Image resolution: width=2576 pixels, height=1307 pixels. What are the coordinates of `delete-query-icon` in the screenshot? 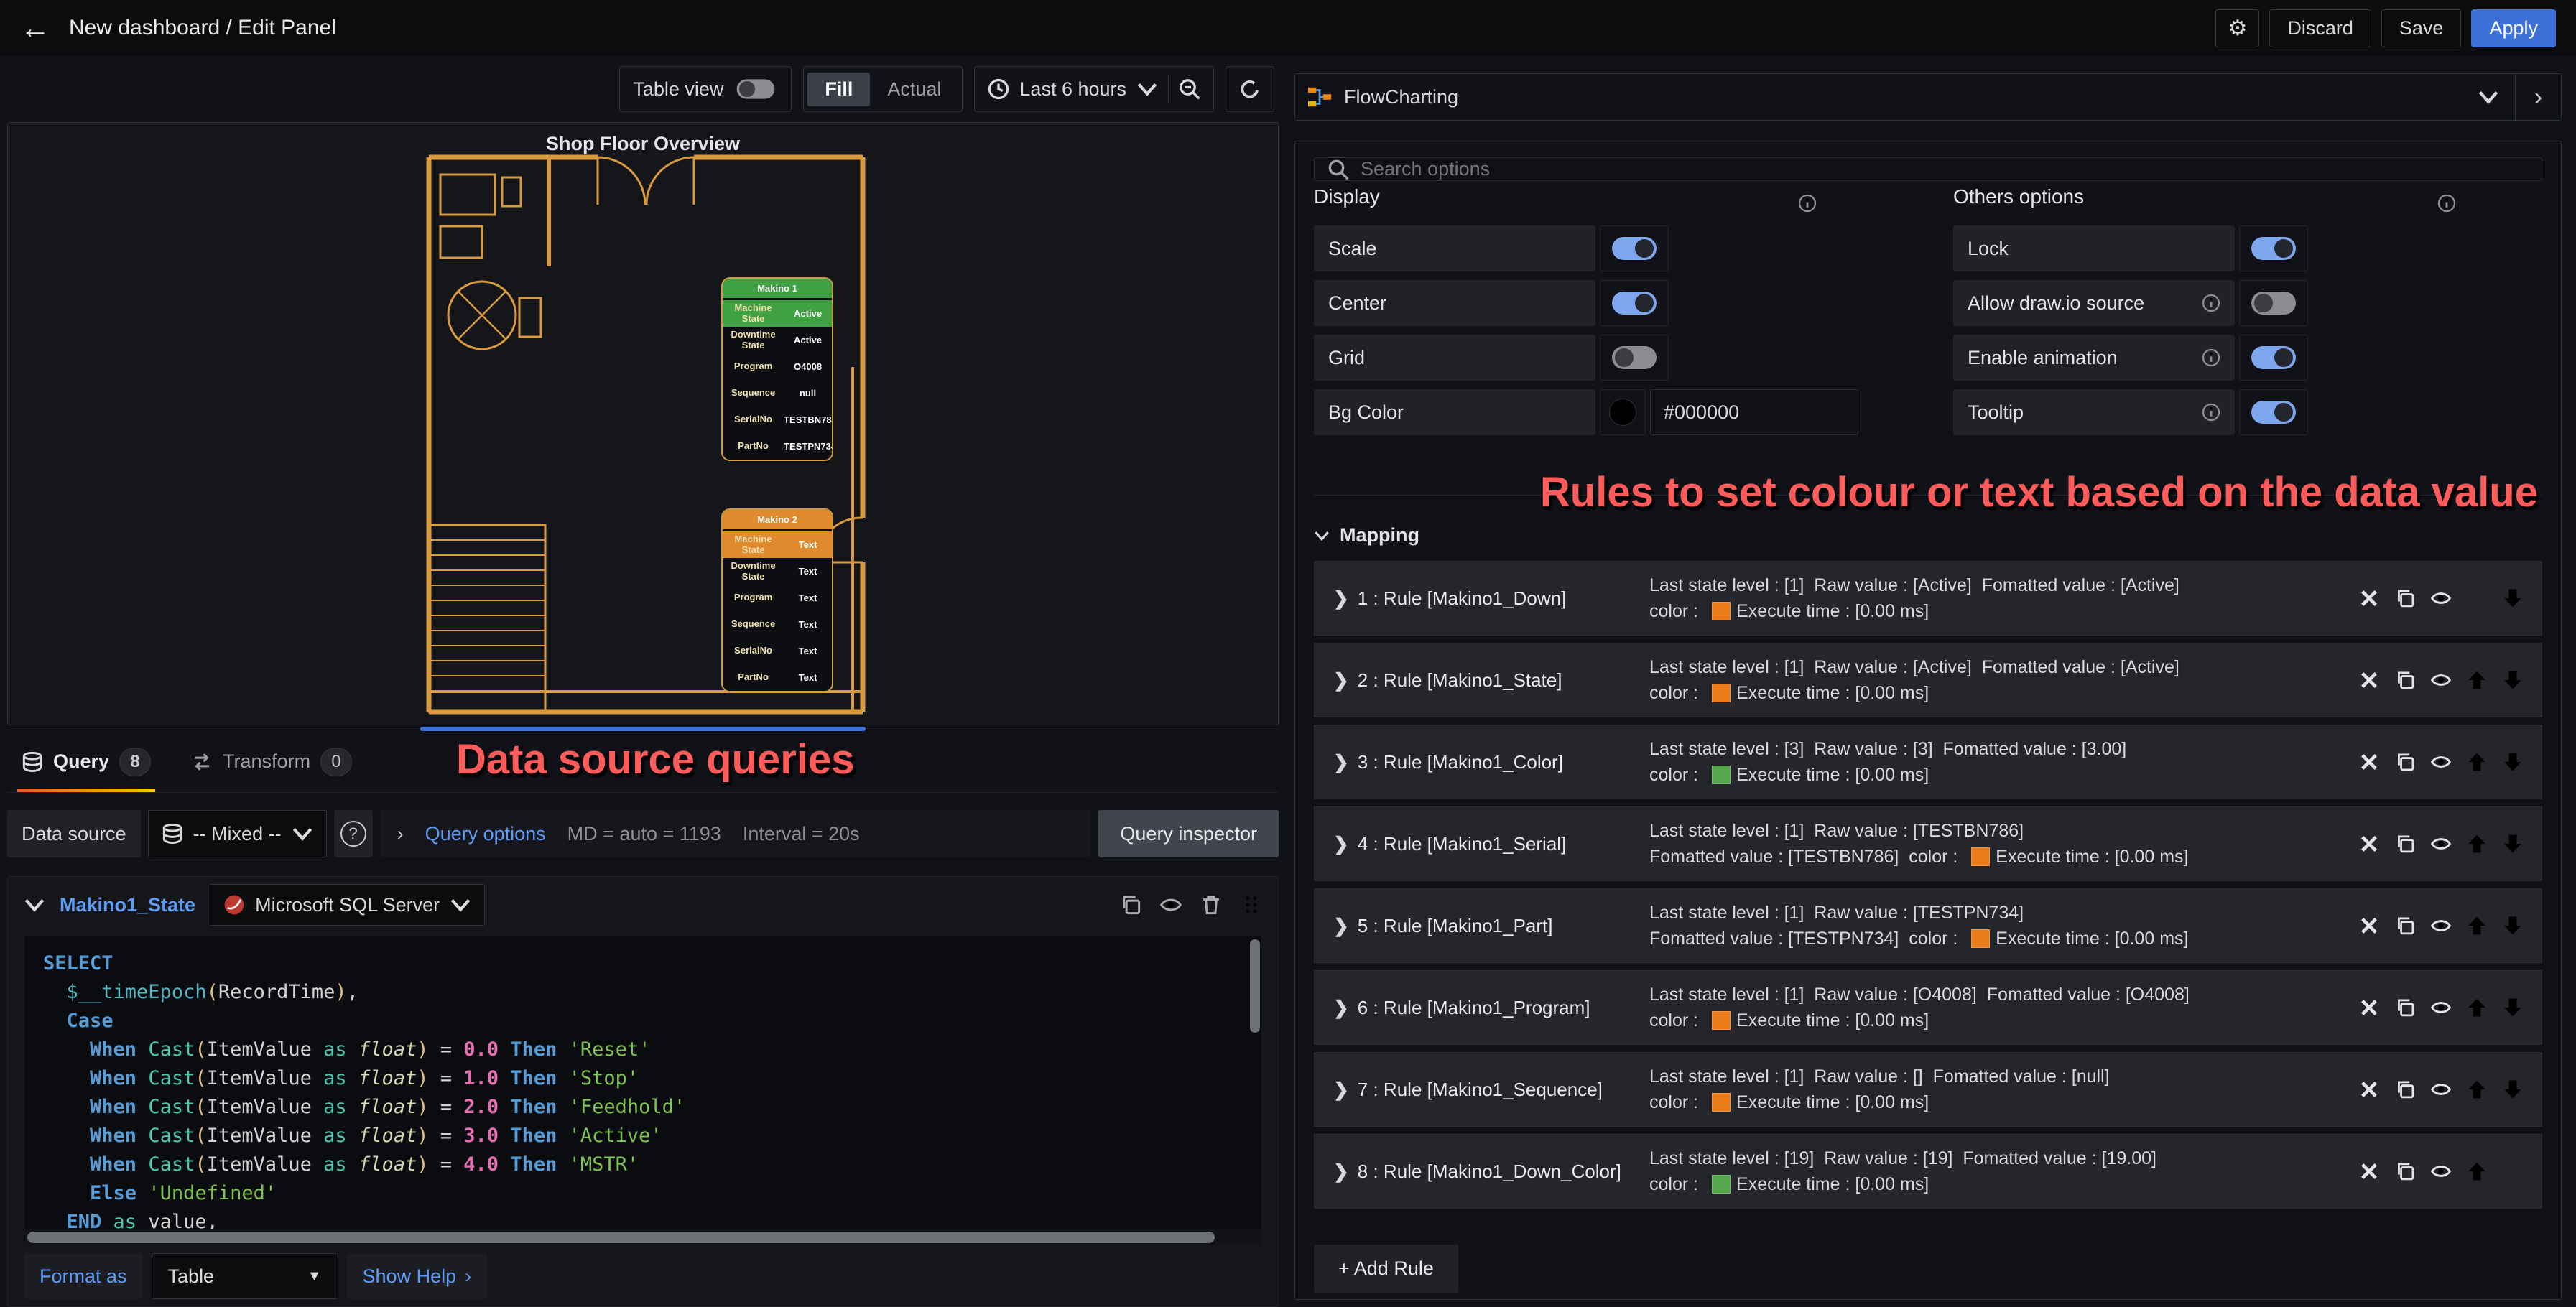 It's located at (1211, 905).